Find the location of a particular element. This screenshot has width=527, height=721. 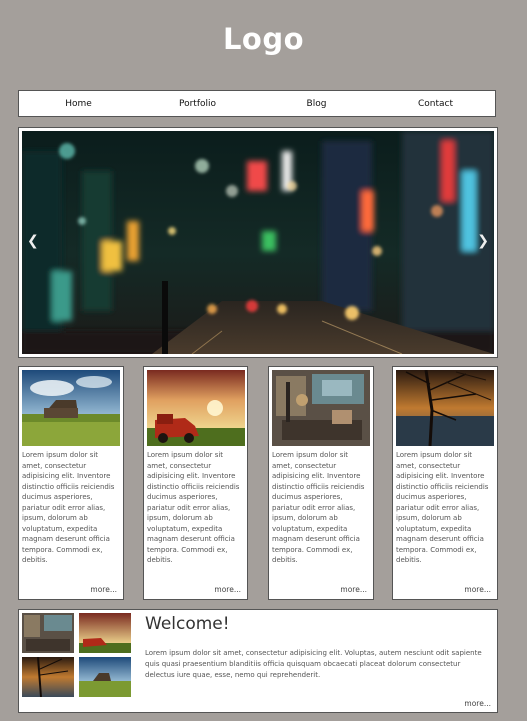

nav-item-contact: Contact is located at coordinates (435, 104).